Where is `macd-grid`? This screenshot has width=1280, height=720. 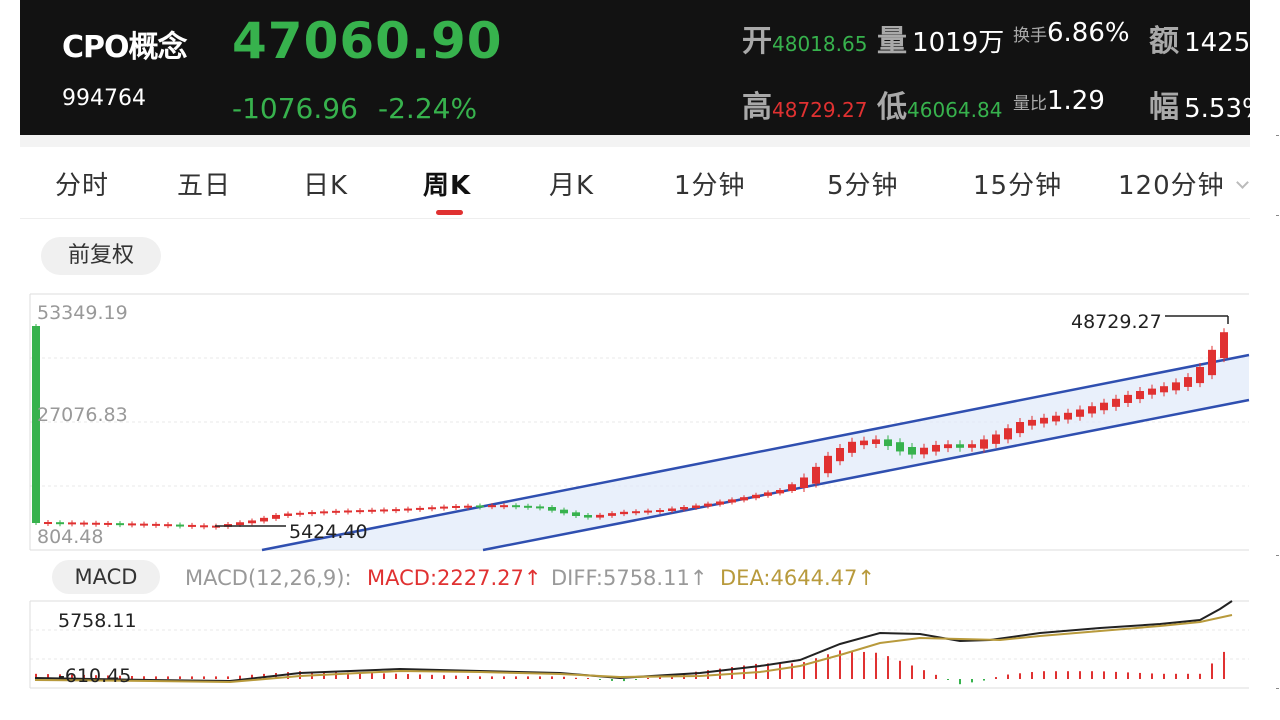 macd-grid is located at coordinates (639, 644).